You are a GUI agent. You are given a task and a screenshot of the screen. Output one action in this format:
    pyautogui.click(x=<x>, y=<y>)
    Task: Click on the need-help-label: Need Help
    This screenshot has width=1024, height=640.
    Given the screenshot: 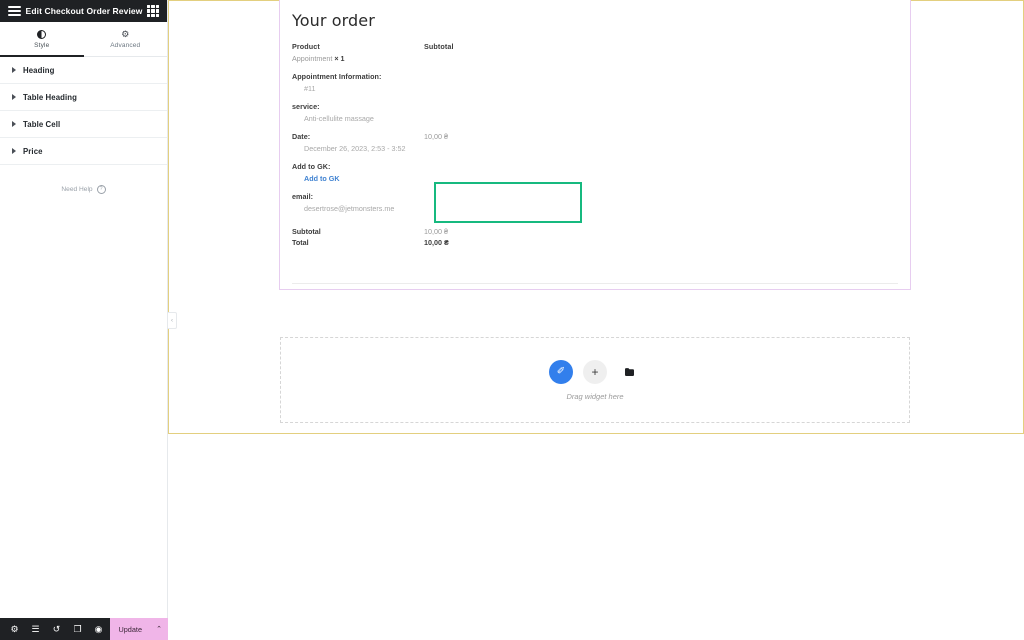 What is the action you would take?
    pyautogui.click(x=77, y=189)
    